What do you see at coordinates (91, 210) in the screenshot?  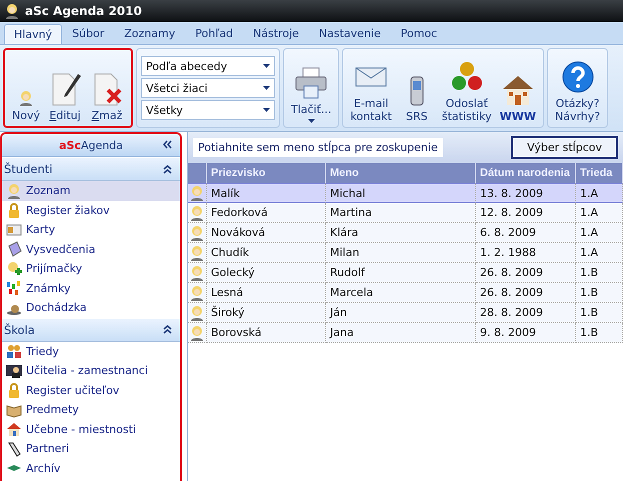 I see `nav-item: Register žiakov` at bounding box center [91, 210].